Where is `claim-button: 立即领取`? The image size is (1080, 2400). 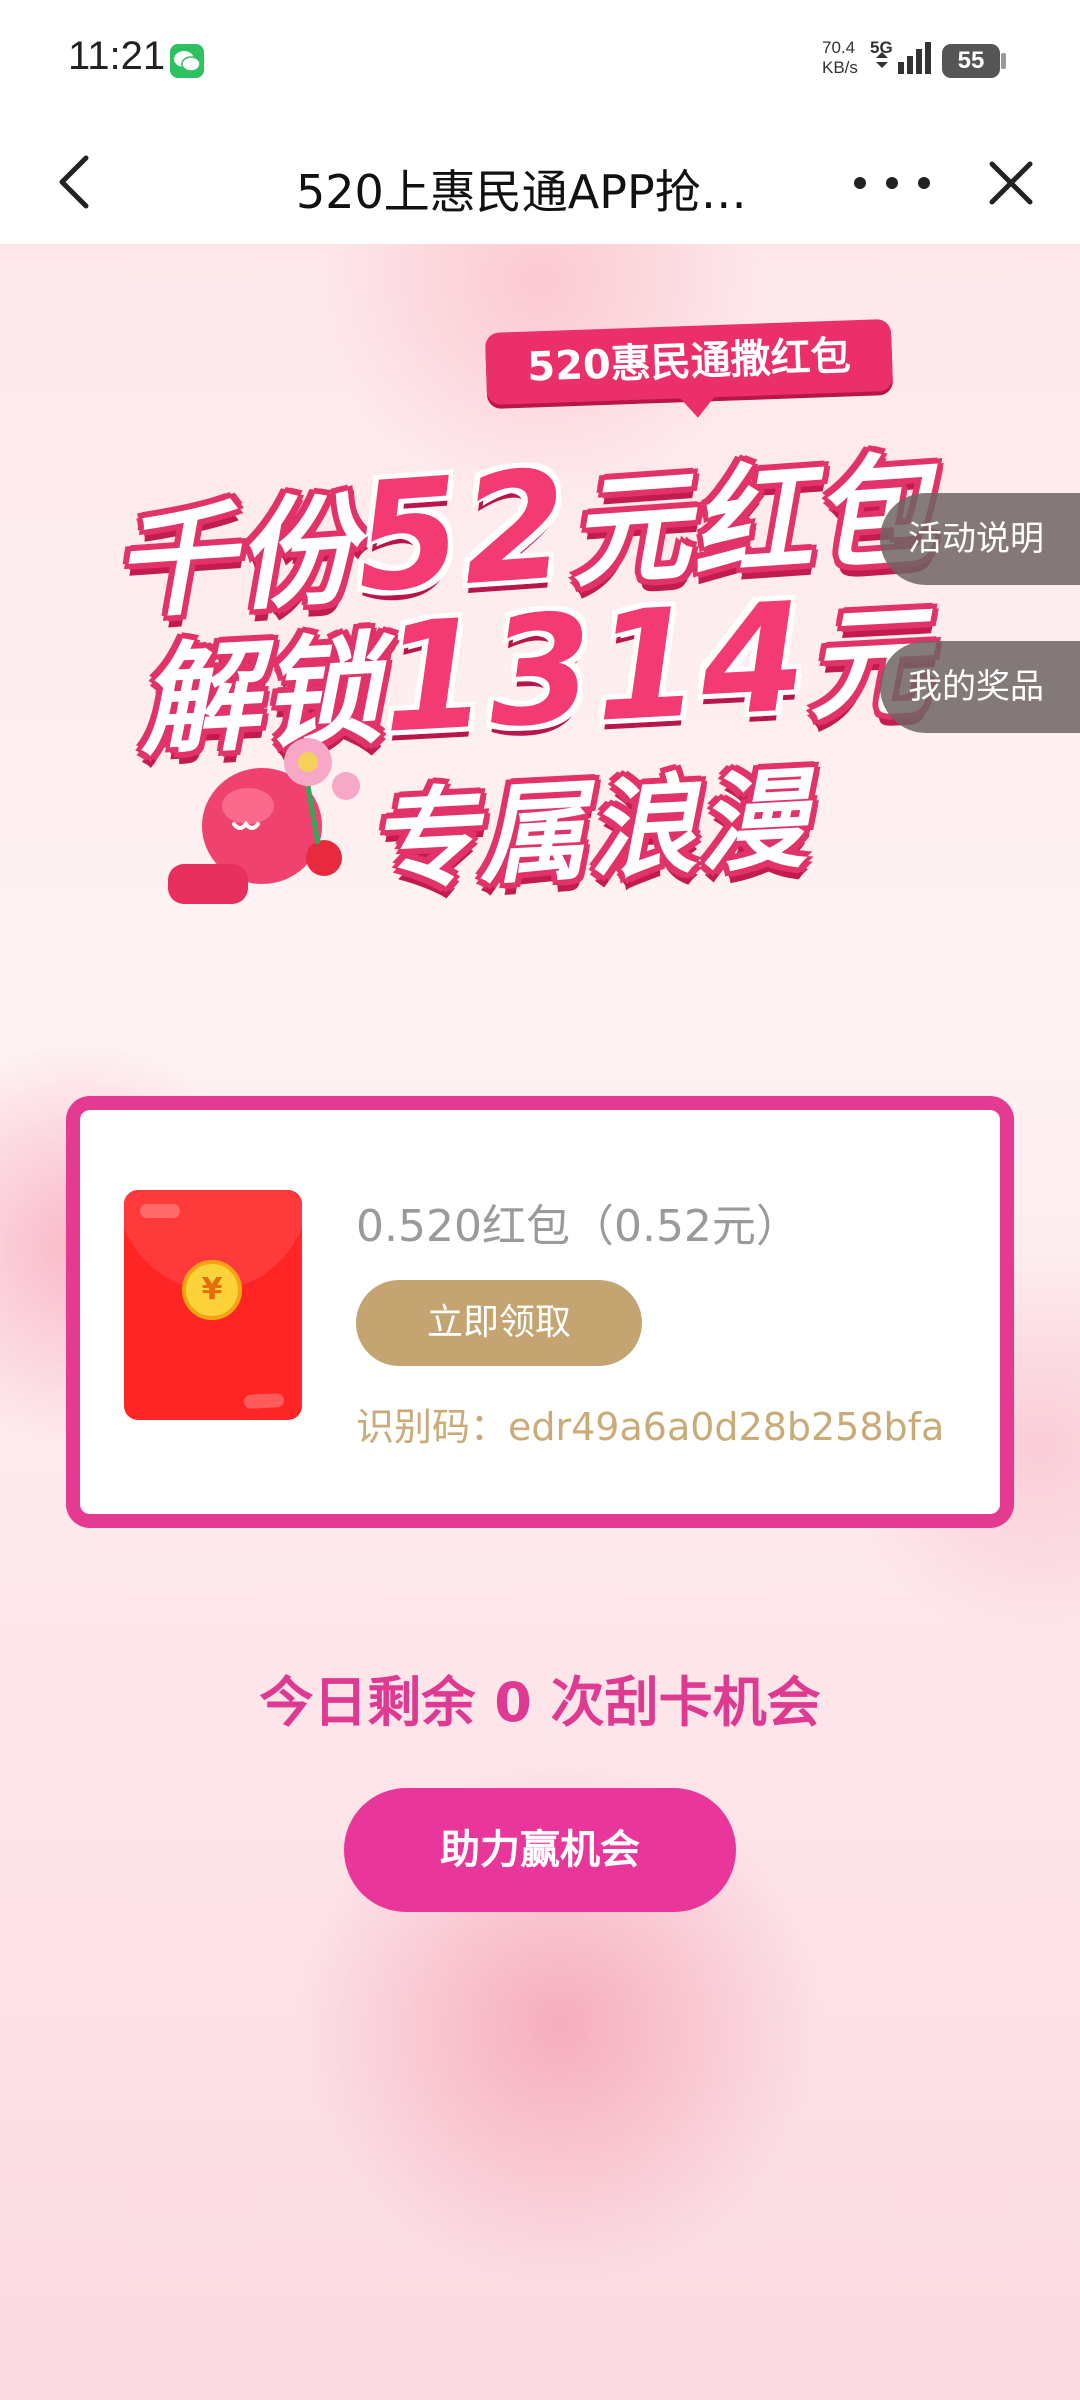
claim-button: 立即领取 is located at coordinates (499, 1323).